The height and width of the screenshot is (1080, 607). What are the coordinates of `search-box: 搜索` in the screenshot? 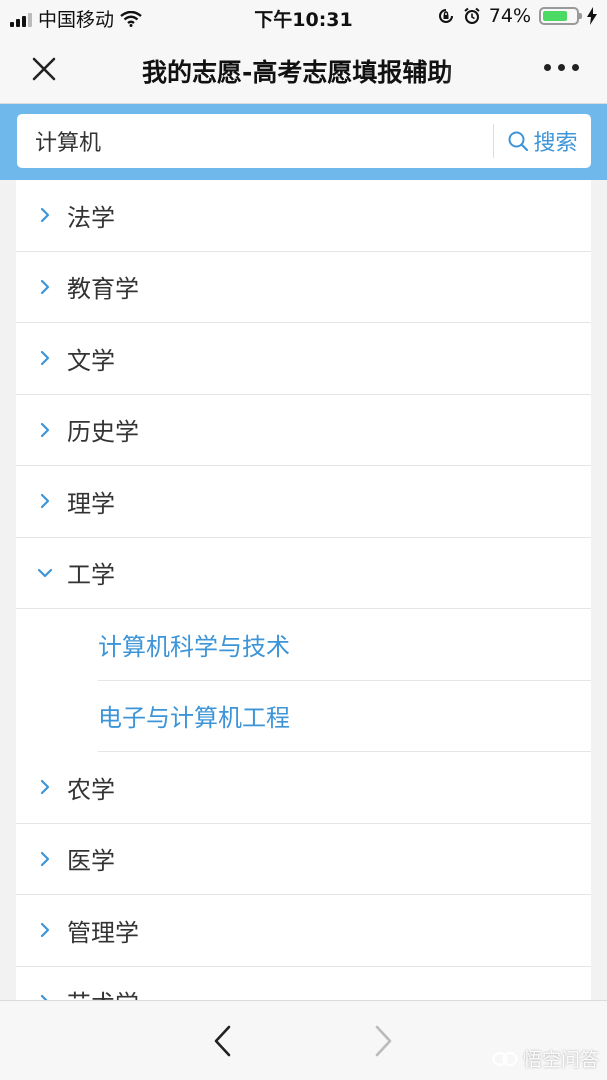 It's located at (304, 141).